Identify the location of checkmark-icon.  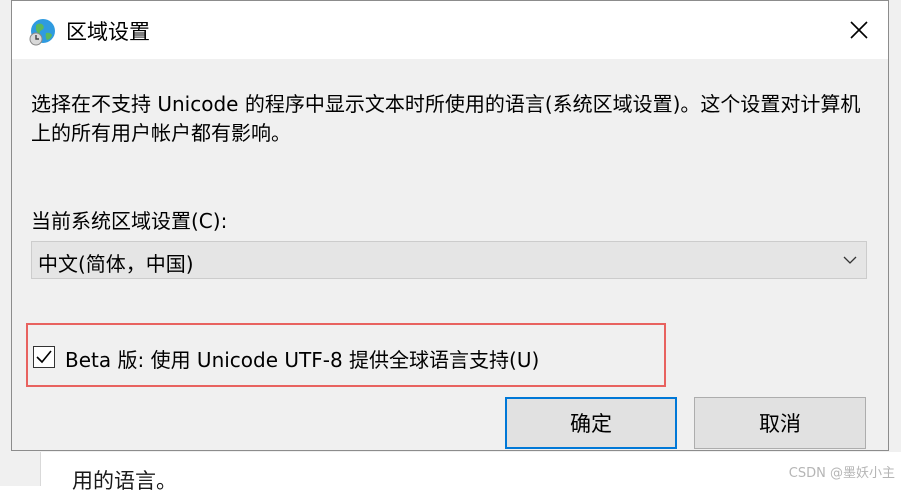
(44, 357).